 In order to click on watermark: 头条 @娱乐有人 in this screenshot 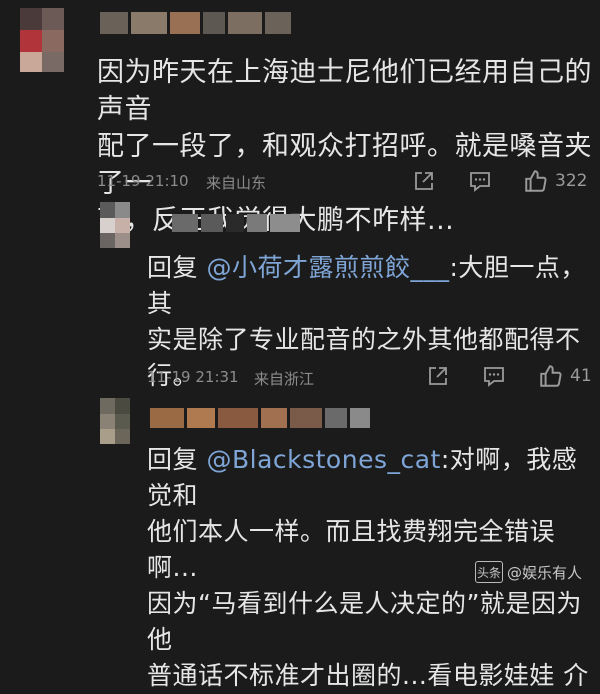, I will do `click(528, 572)`.